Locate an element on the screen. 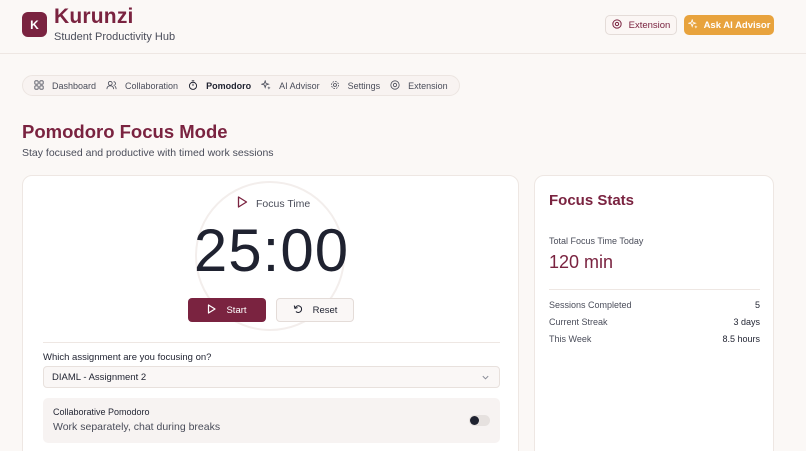 This screenshot has width=806, height=451. nav-item-label: Collaboration is located at coordinates (152, 85).